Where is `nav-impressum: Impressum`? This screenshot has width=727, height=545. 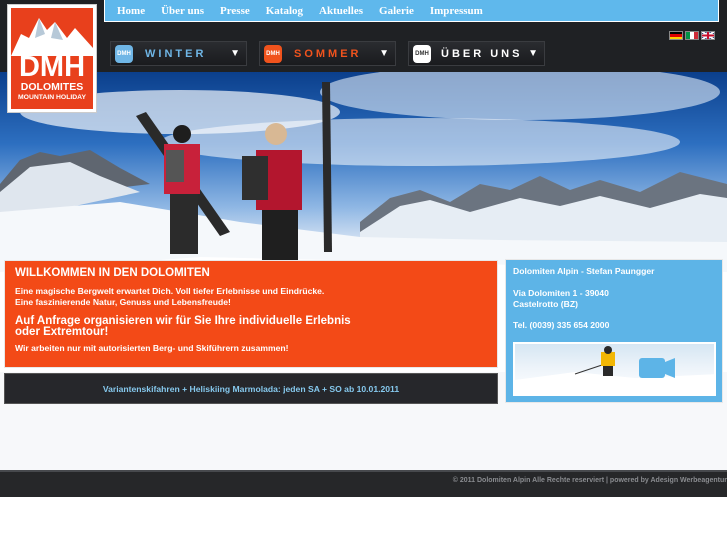 nav-impressum: Impressum is located at coordinates (456, 11).